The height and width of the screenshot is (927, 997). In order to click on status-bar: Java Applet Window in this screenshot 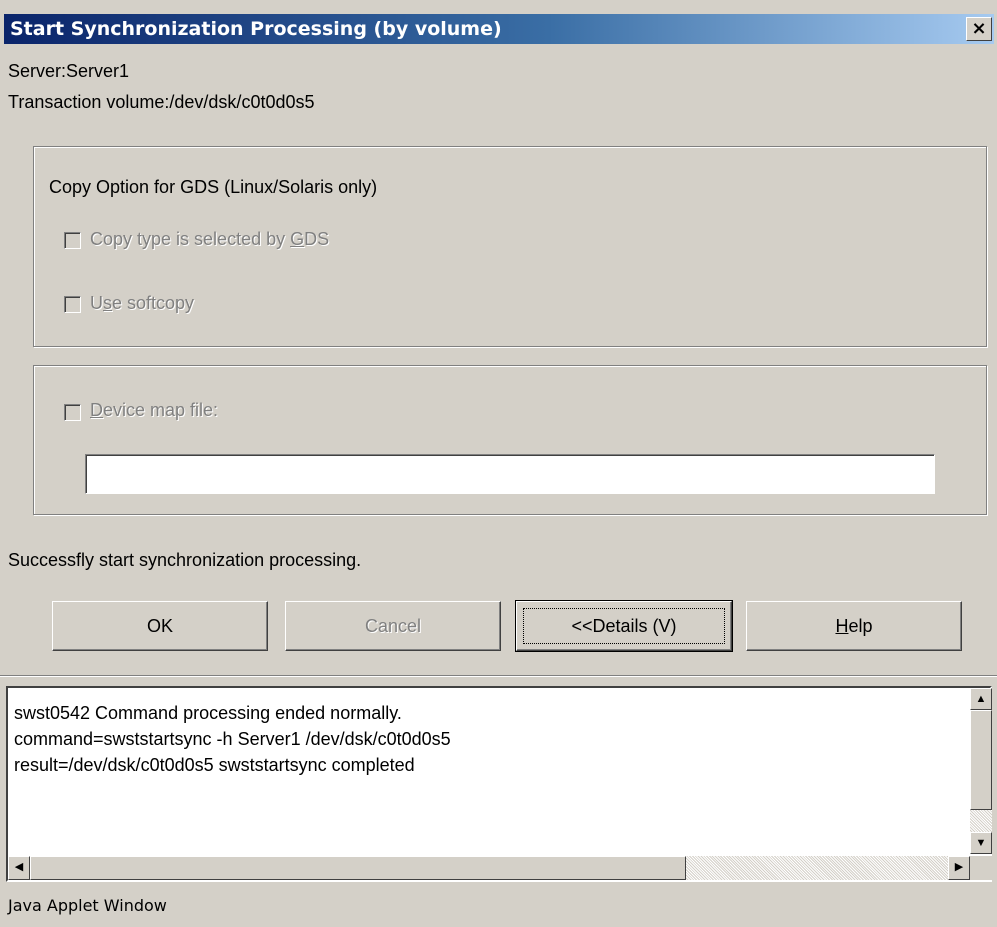, I will do `click(87, 905)`.